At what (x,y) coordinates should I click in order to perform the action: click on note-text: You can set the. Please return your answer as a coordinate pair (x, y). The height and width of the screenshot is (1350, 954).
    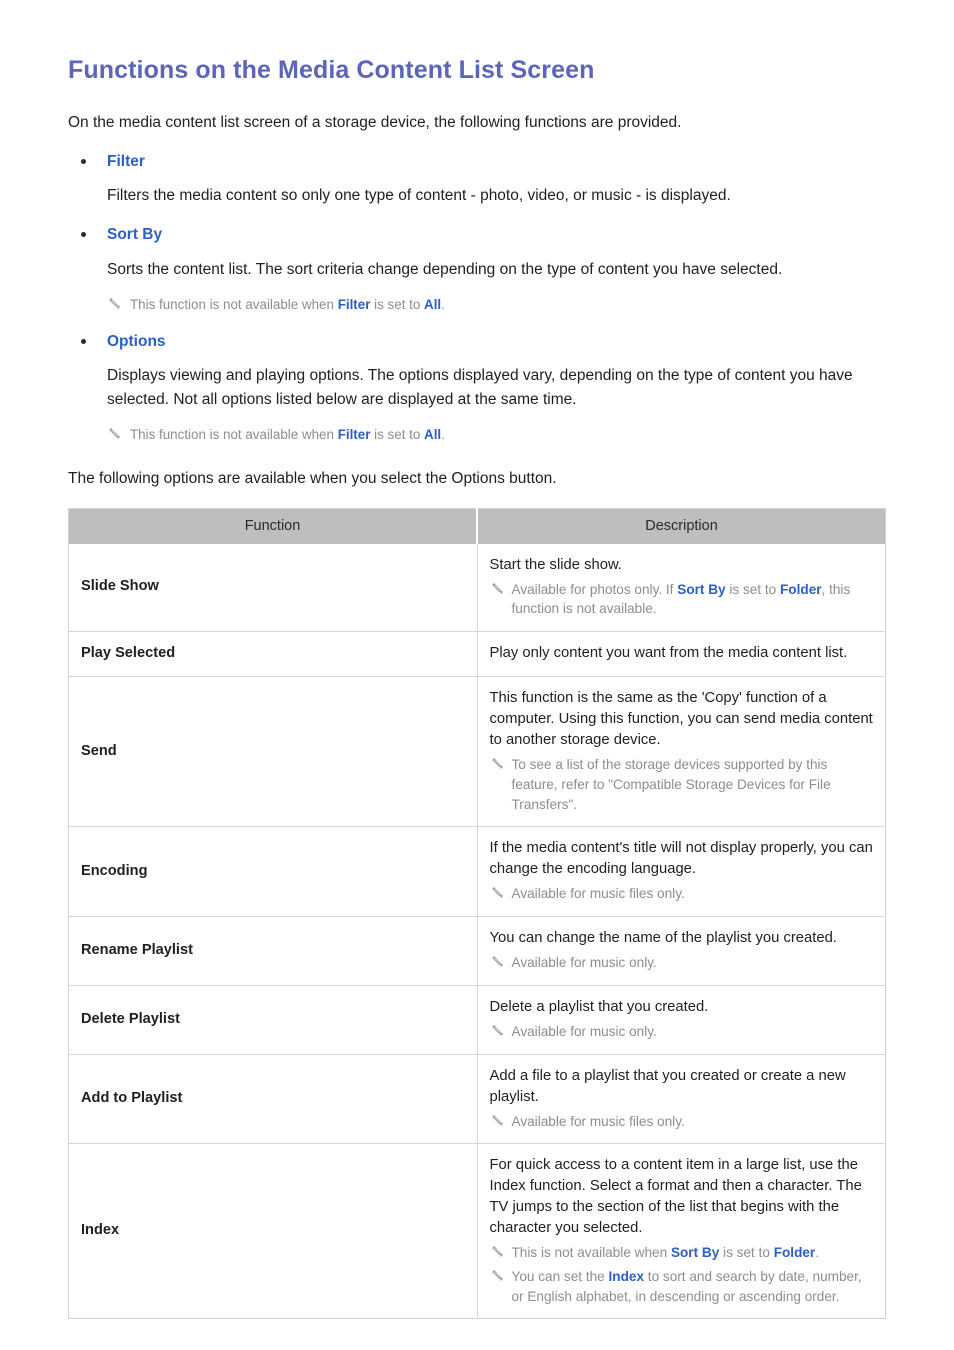
    Looking at the image, I should click on (560, 1276).